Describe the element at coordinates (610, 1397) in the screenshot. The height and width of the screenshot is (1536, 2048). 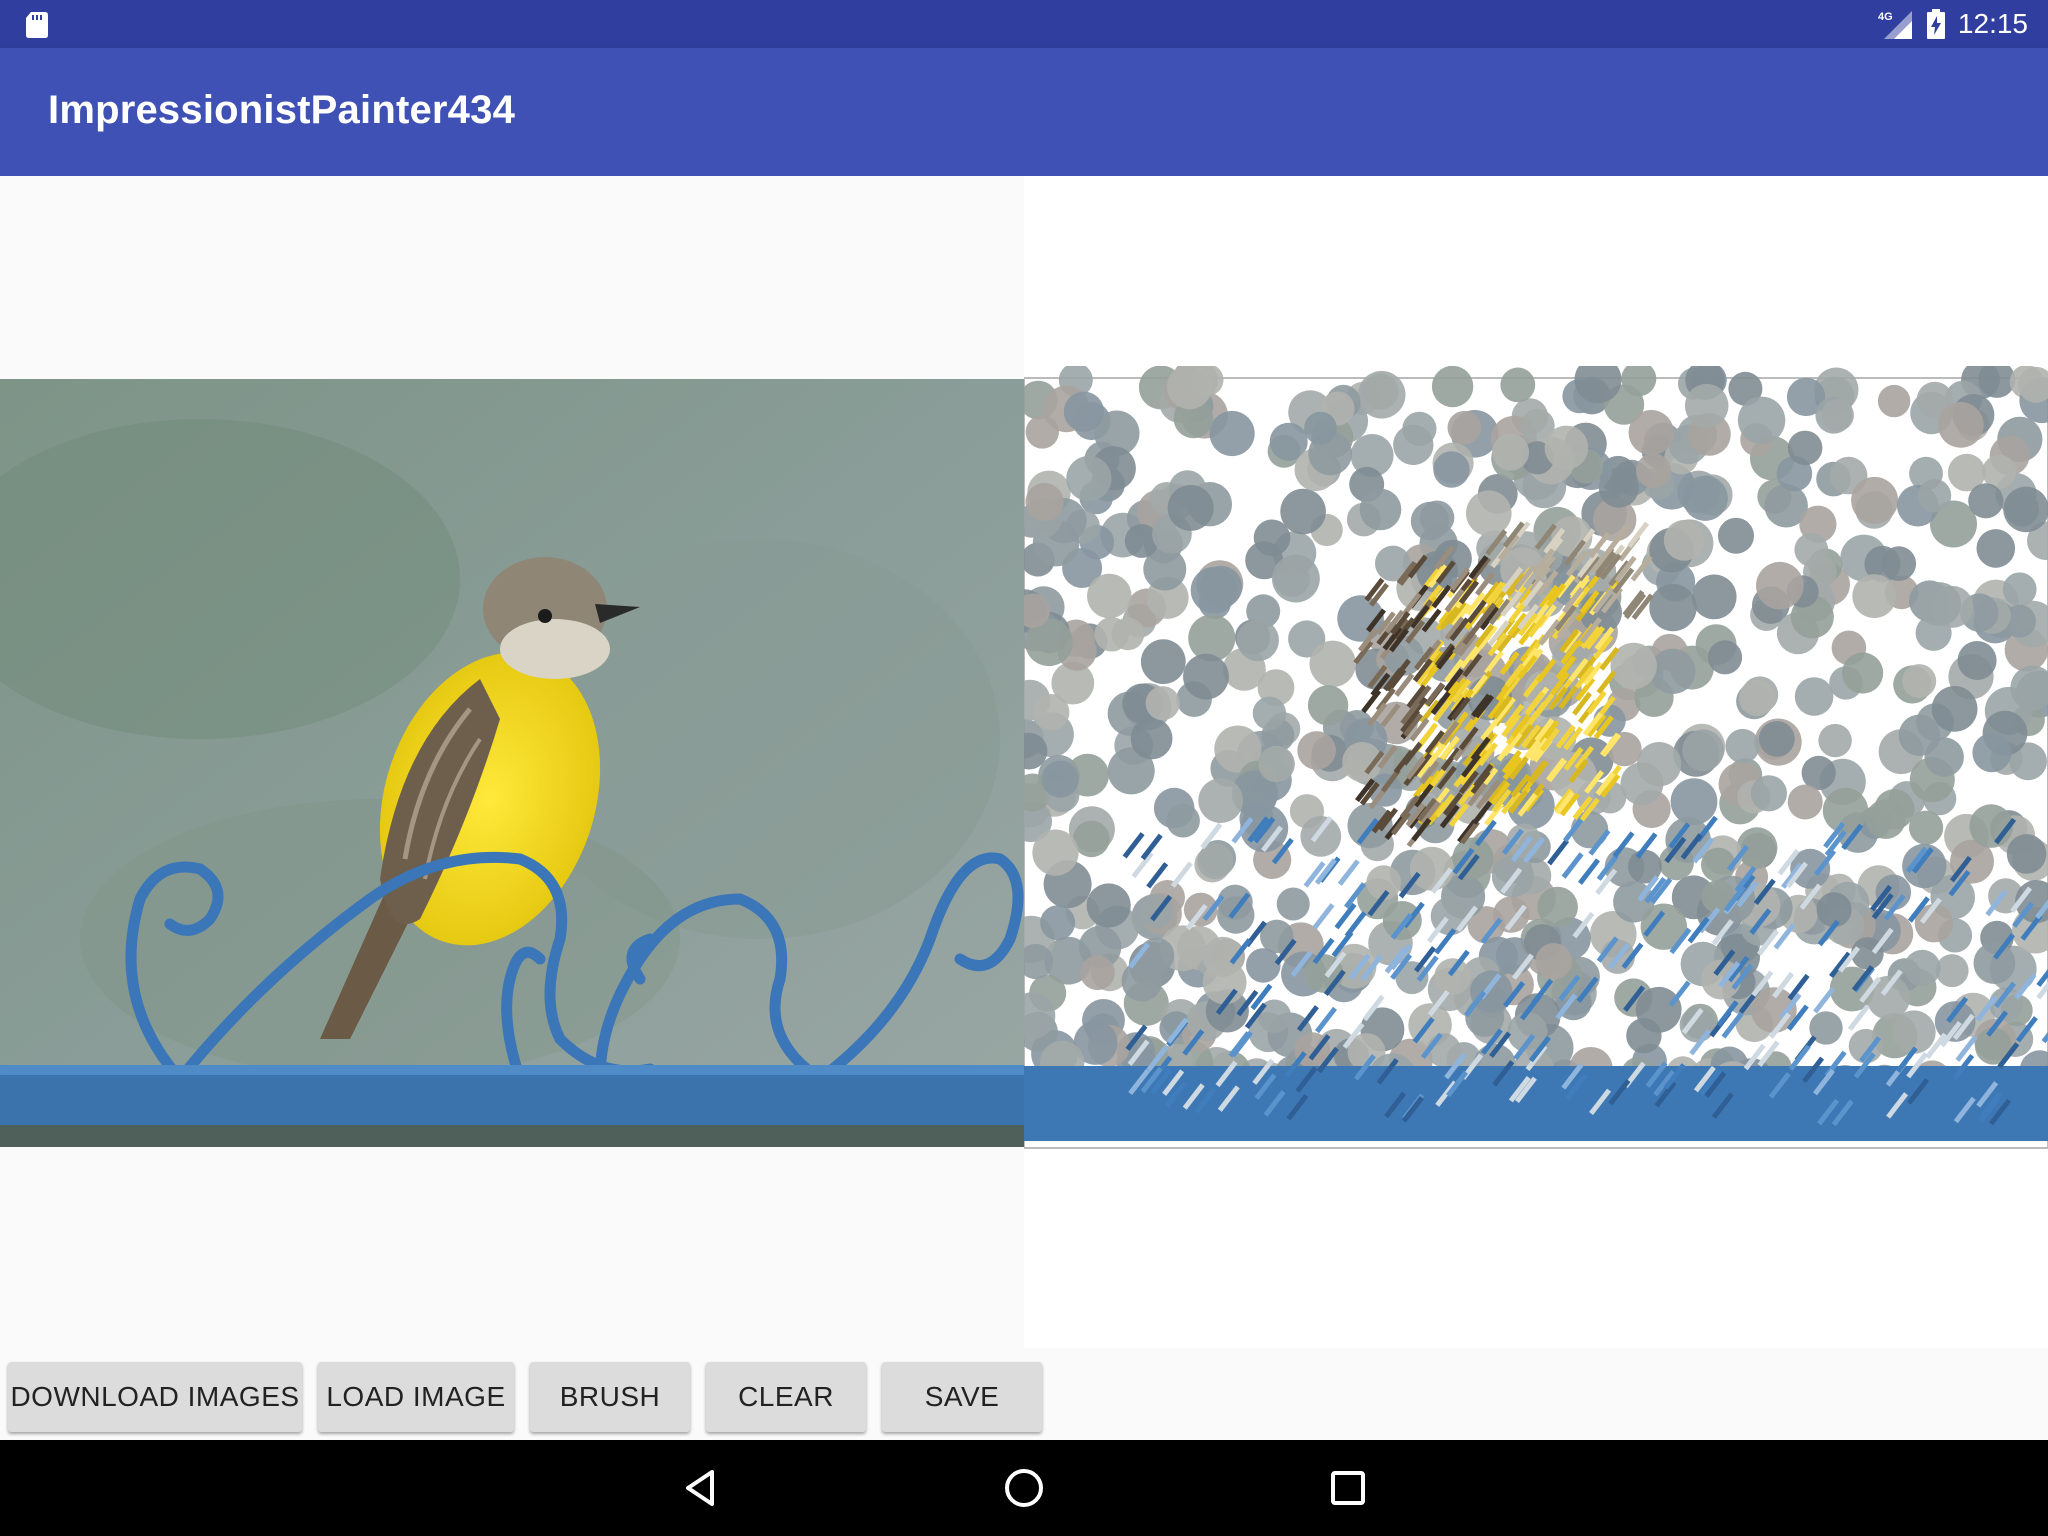
I see `brush-button: BRUSH` at that location.